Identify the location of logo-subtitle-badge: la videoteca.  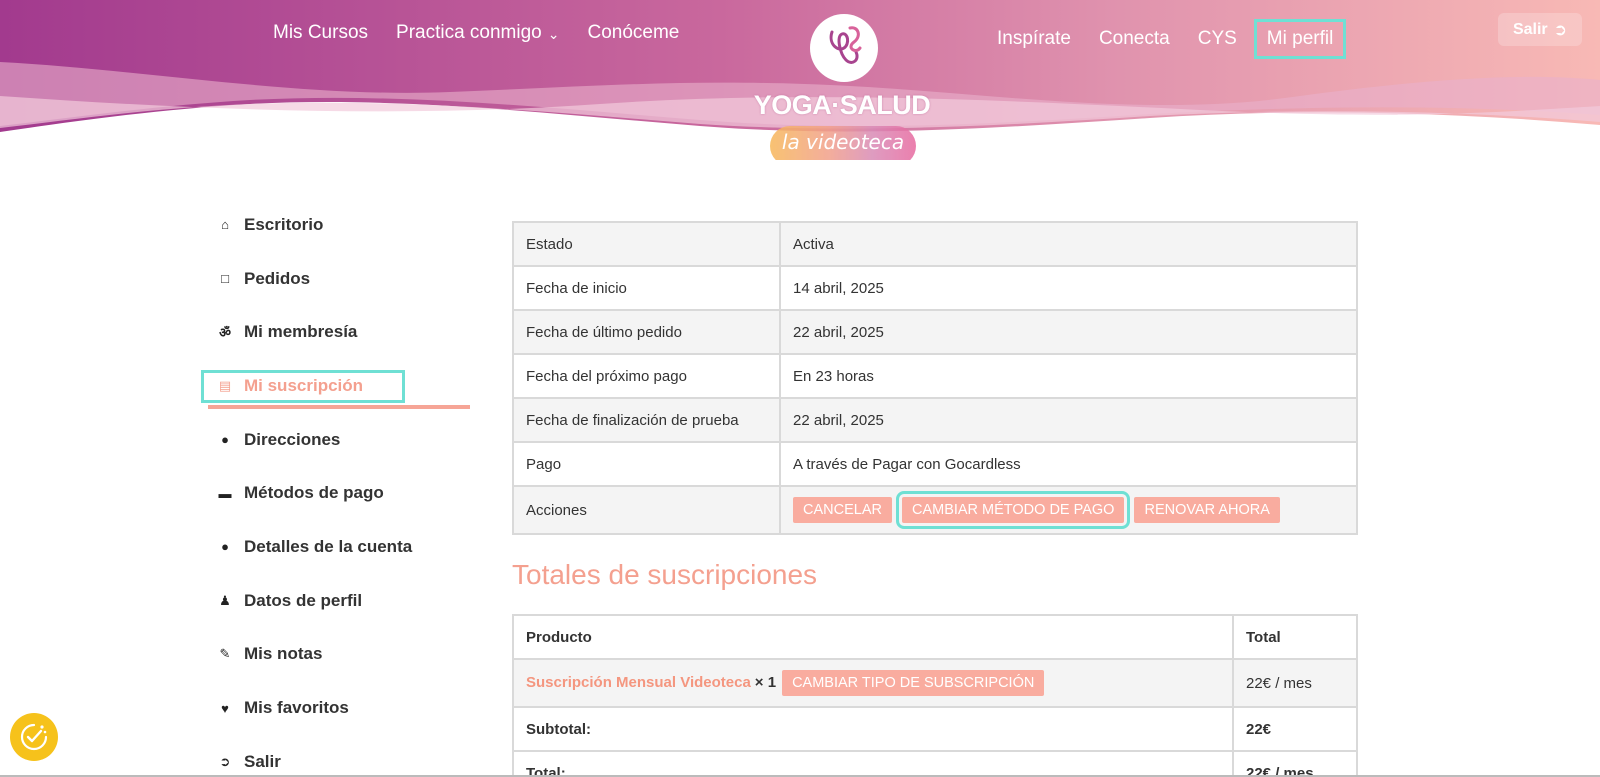
(843, 143).